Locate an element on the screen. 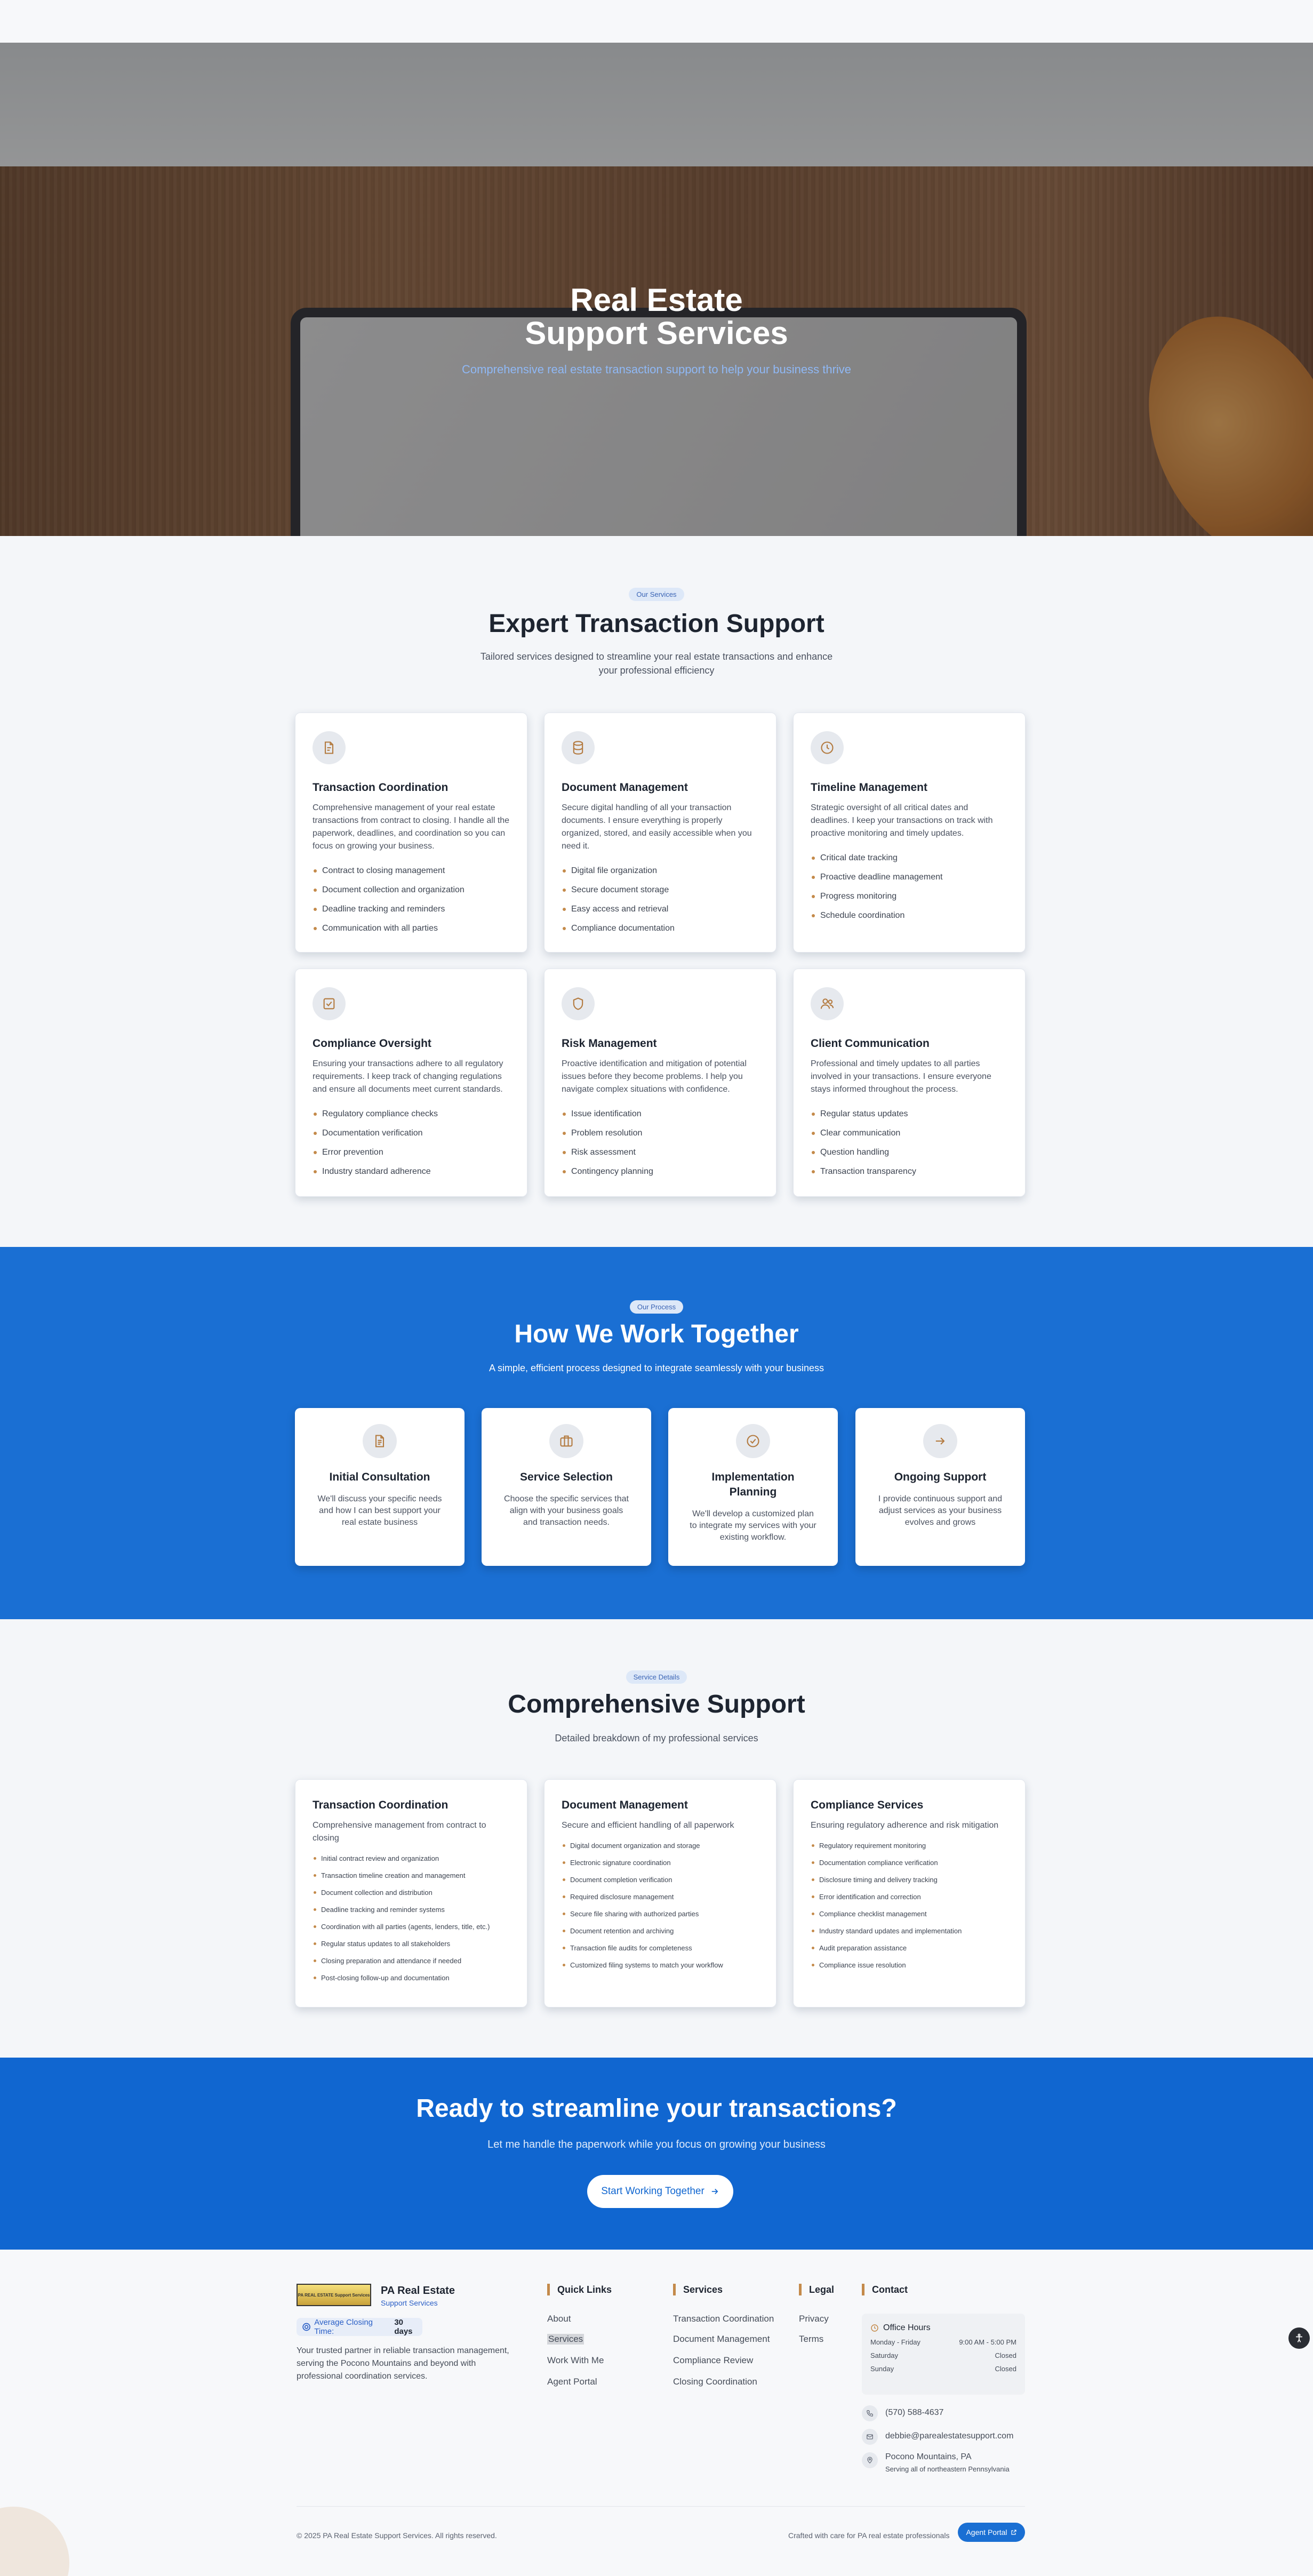 The height and width of the screenshot is (2576, 1313). list-item: Regular status updates is located at coordinates (909, 1114).